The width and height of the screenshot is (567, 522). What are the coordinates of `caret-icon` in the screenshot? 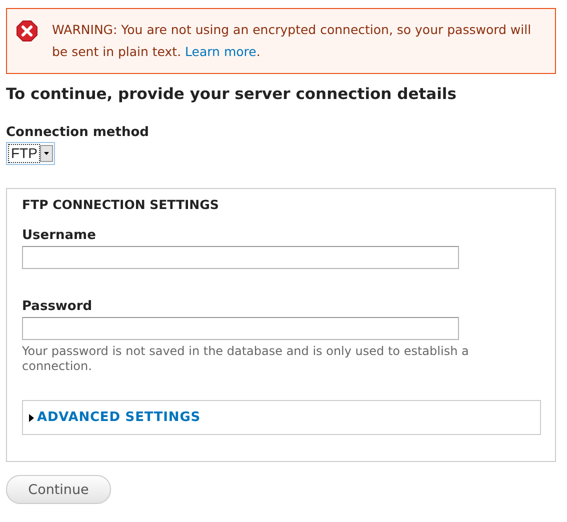 It's located at (47, 153).